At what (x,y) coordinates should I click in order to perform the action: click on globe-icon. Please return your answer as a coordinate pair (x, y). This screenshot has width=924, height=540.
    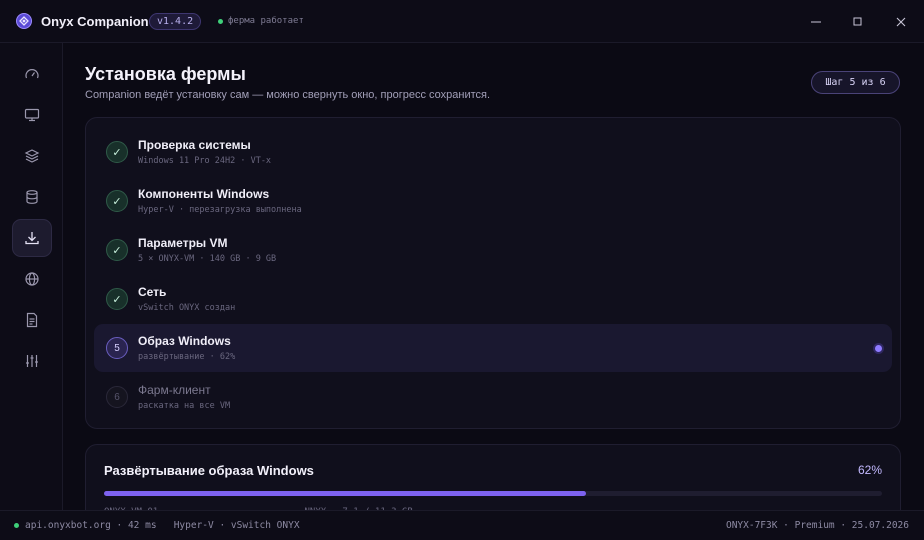
    Looking at the image, I should click on (32, 279).